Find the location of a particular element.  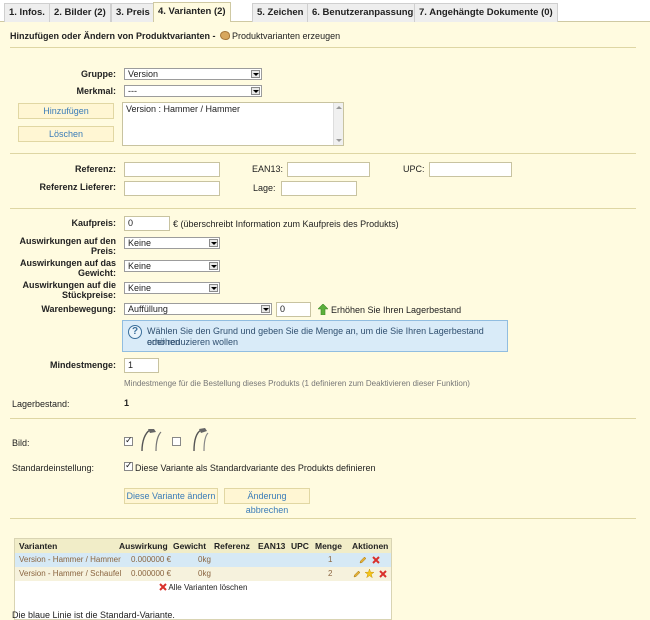

delete-all-link: Alle Varianten löschen is located at coordinates (203, 588).